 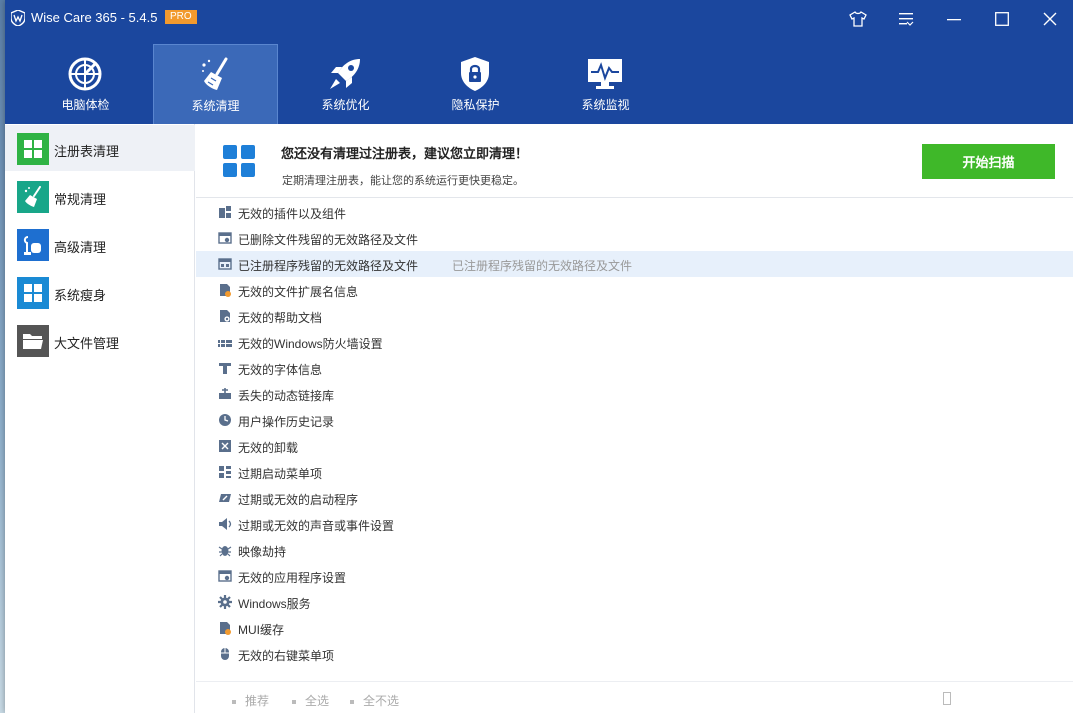 I want to click on program-window-icon, so click(x=225, y=264).